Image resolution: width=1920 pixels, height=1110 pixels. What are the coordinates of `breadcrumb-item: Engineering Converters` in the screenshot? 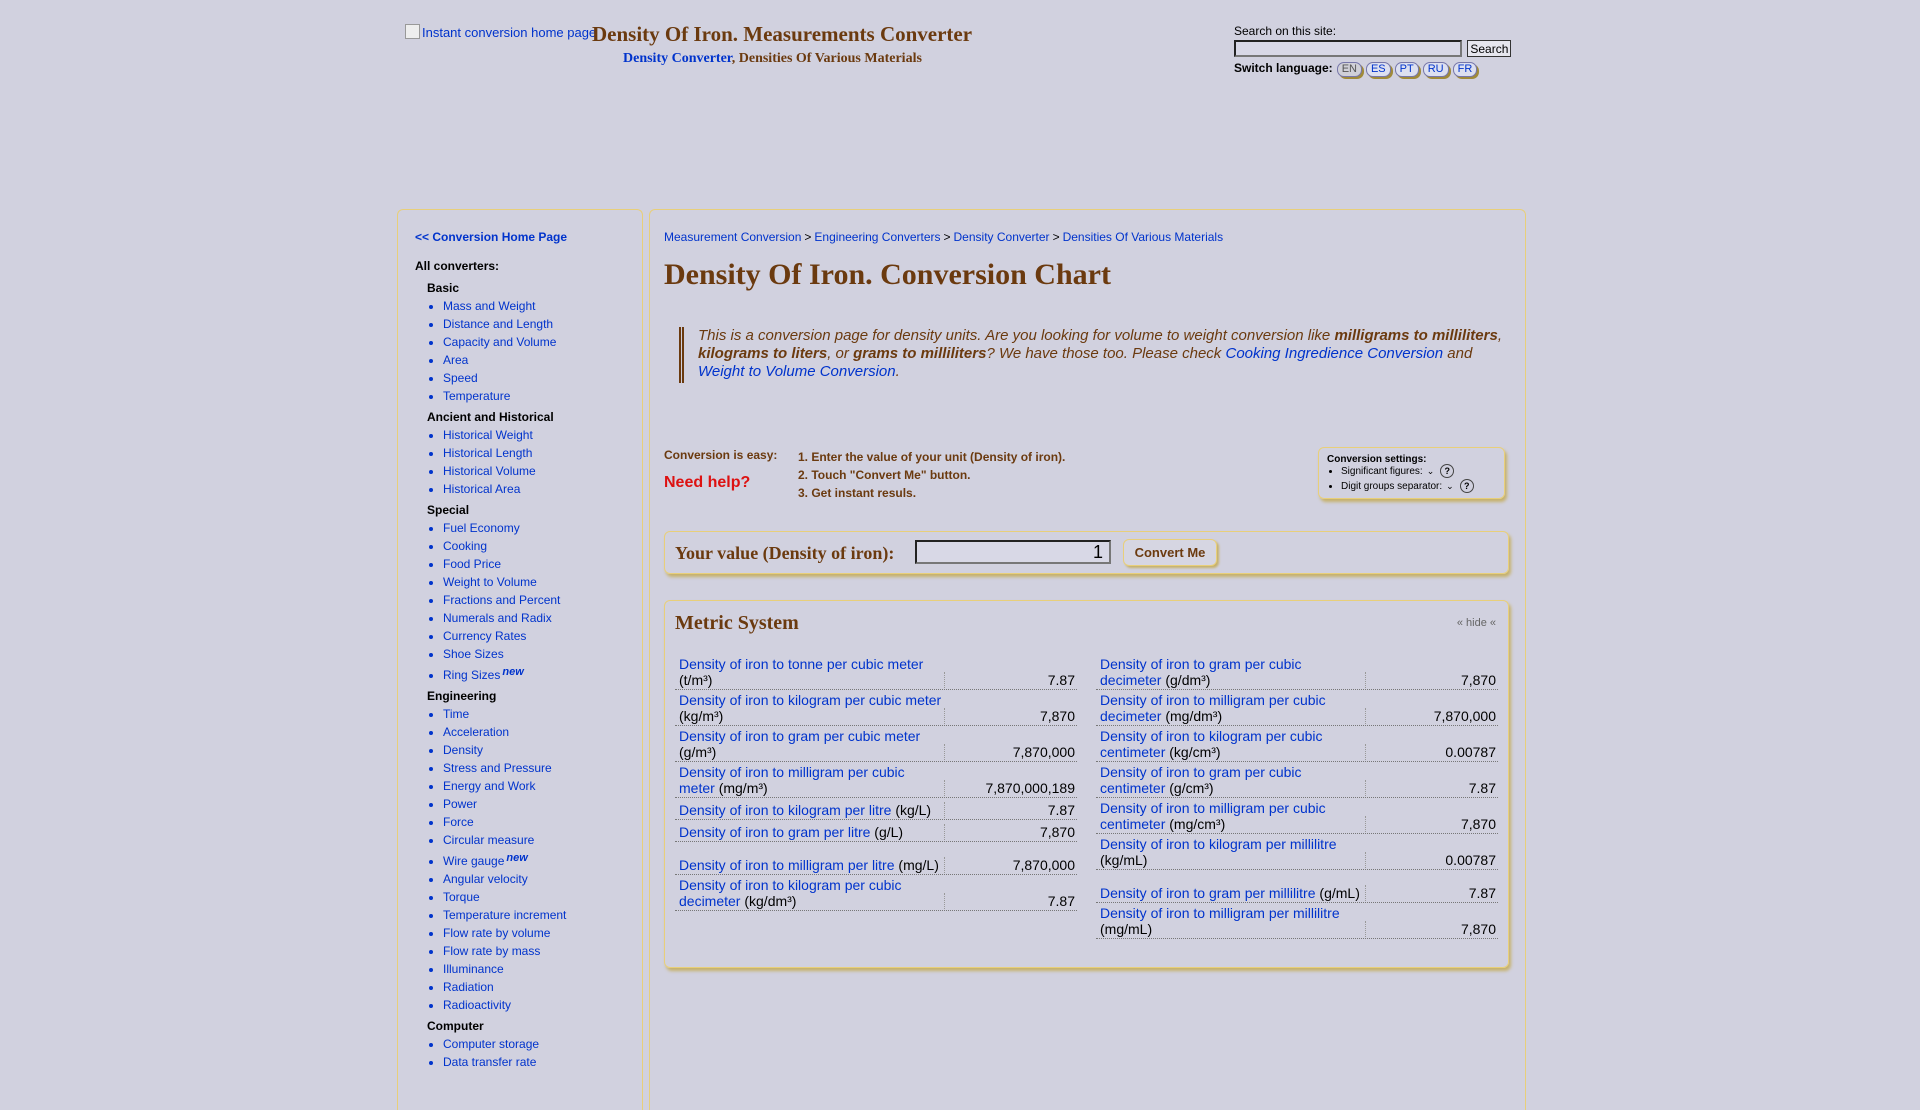 It's located at (877, 237).